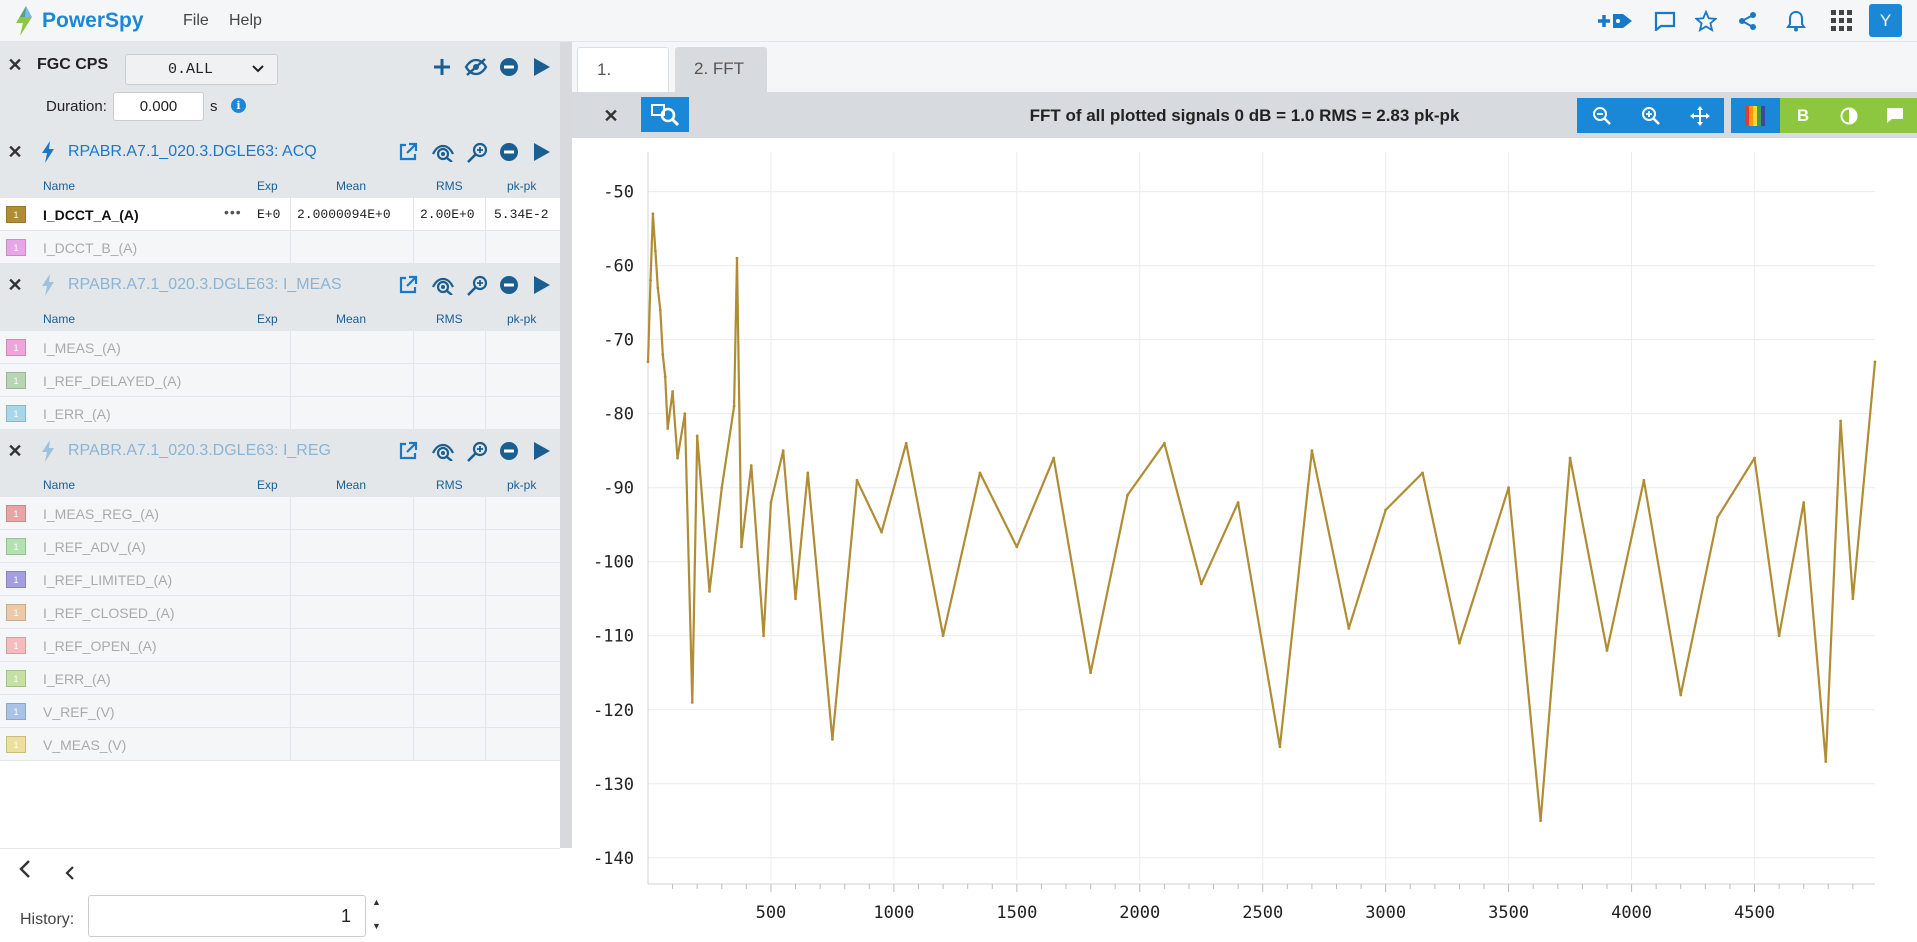  Describe the element at coordinates (79, 712) in the screenshot. I see `signal-name: V_REF_(V)` at that location.